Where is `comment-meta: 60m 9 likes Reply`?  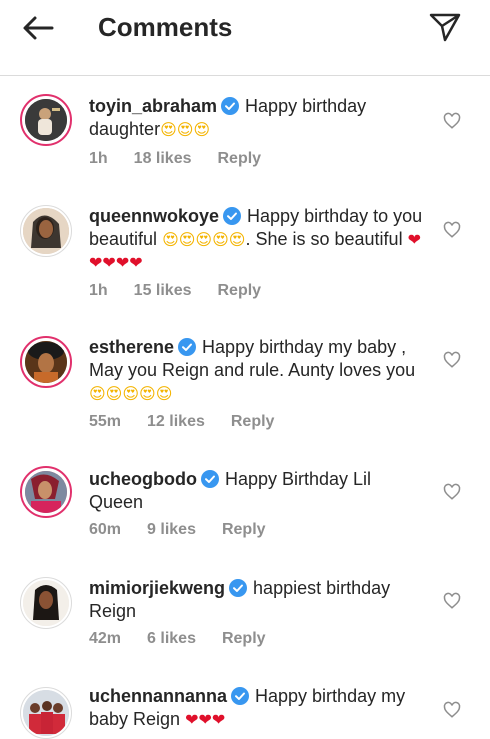
comment-meta: 60m 9 likes Reply is located at coordinates (190, 530).